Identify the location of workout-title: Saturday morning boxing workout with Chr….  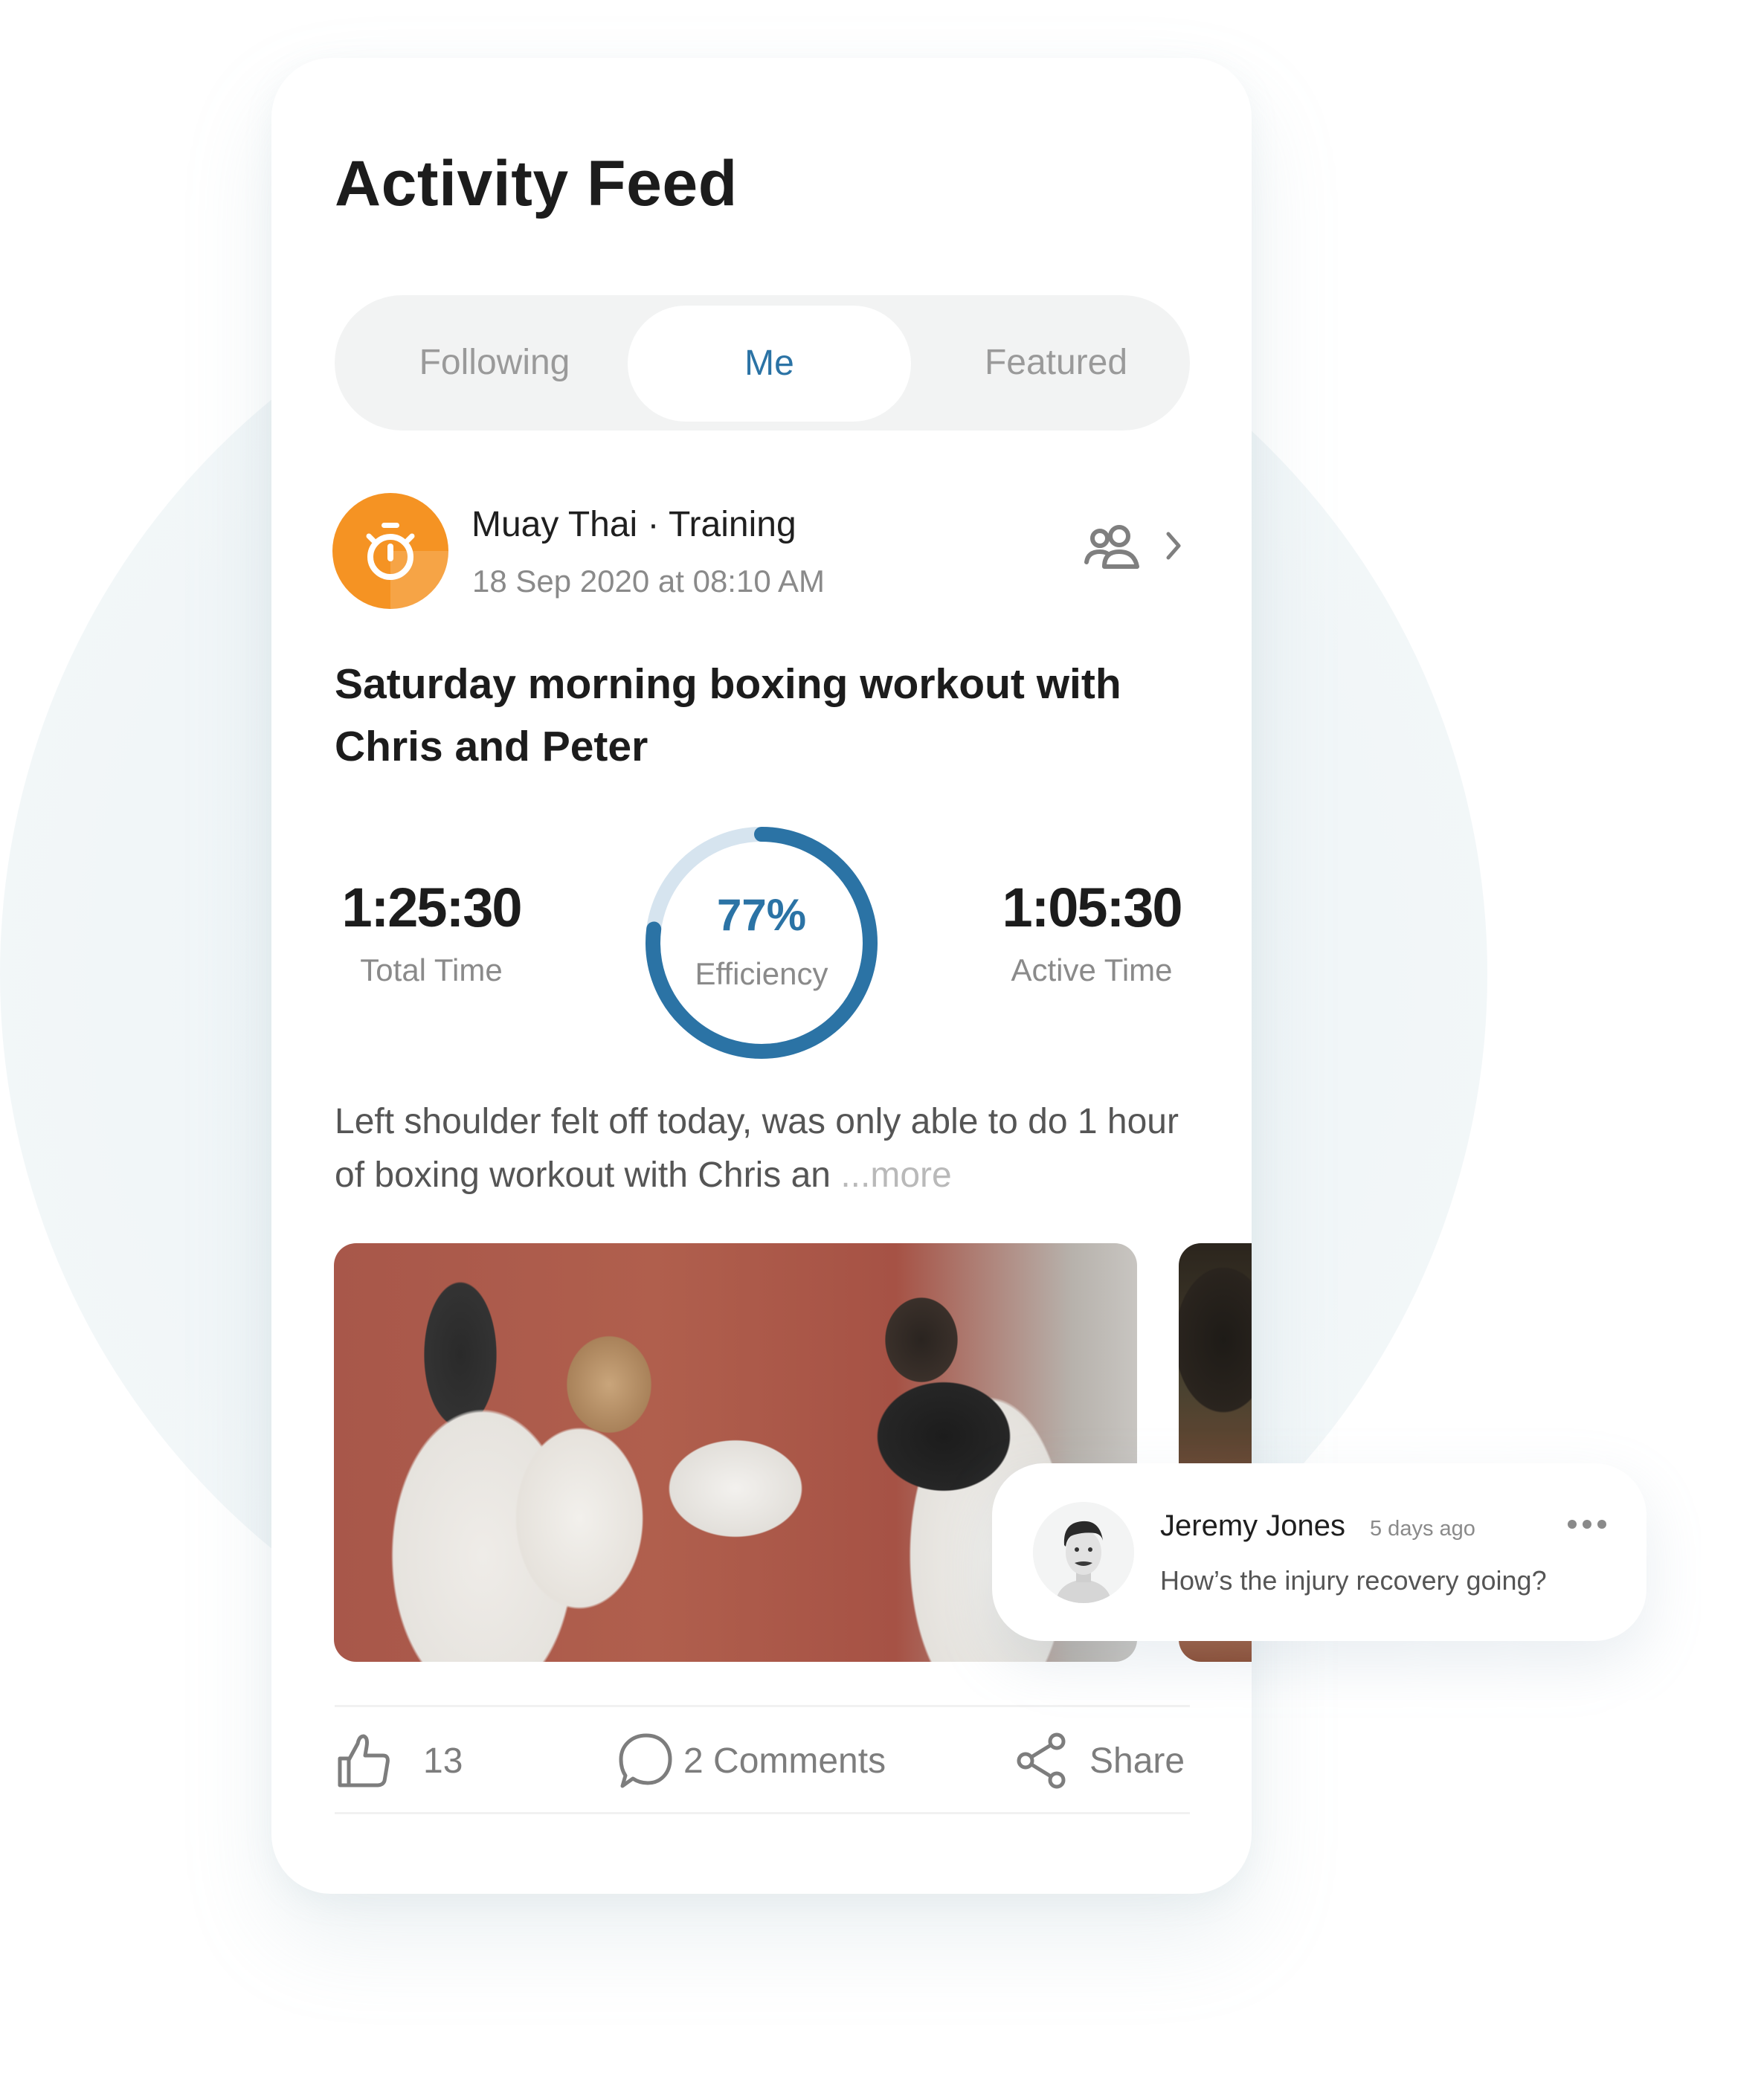
(728, 715).